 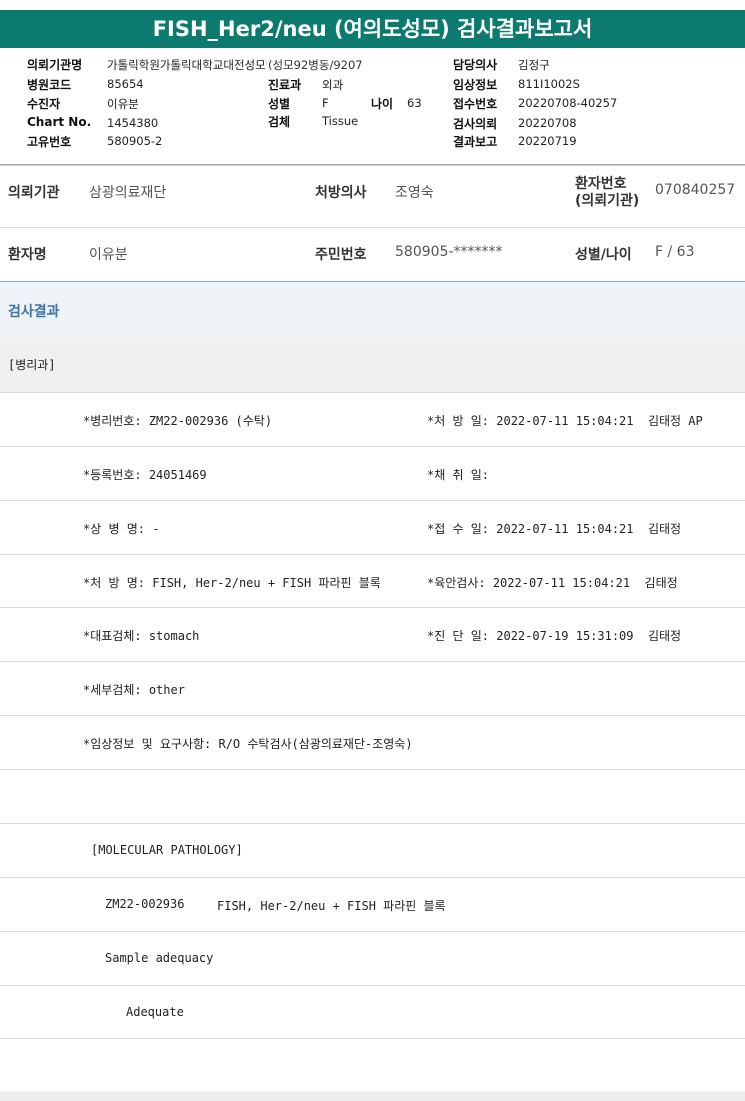 What do you see at coordinates (34, 193) in the screenshot?
I see `institution-label: 의뢰기관` at bounding box center [34, 193].